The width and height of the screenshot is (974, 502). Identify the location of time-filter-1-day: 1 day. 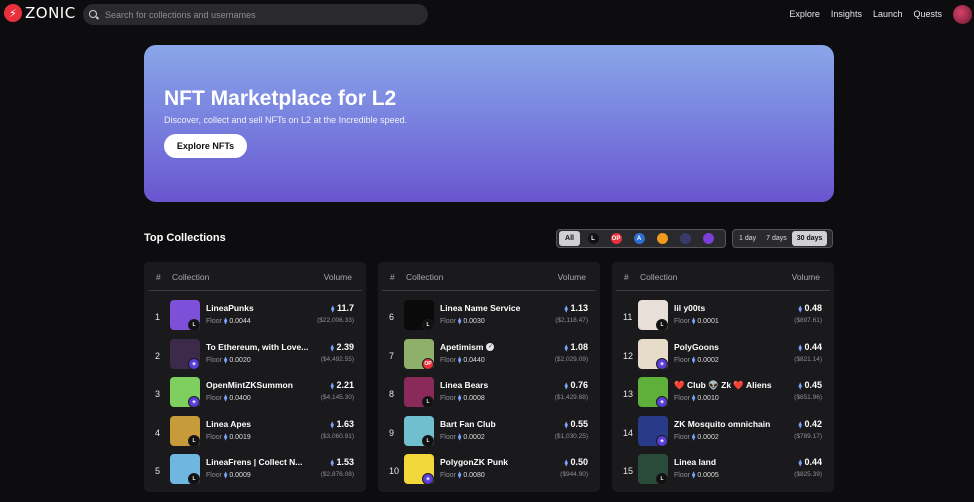
(747, 238).